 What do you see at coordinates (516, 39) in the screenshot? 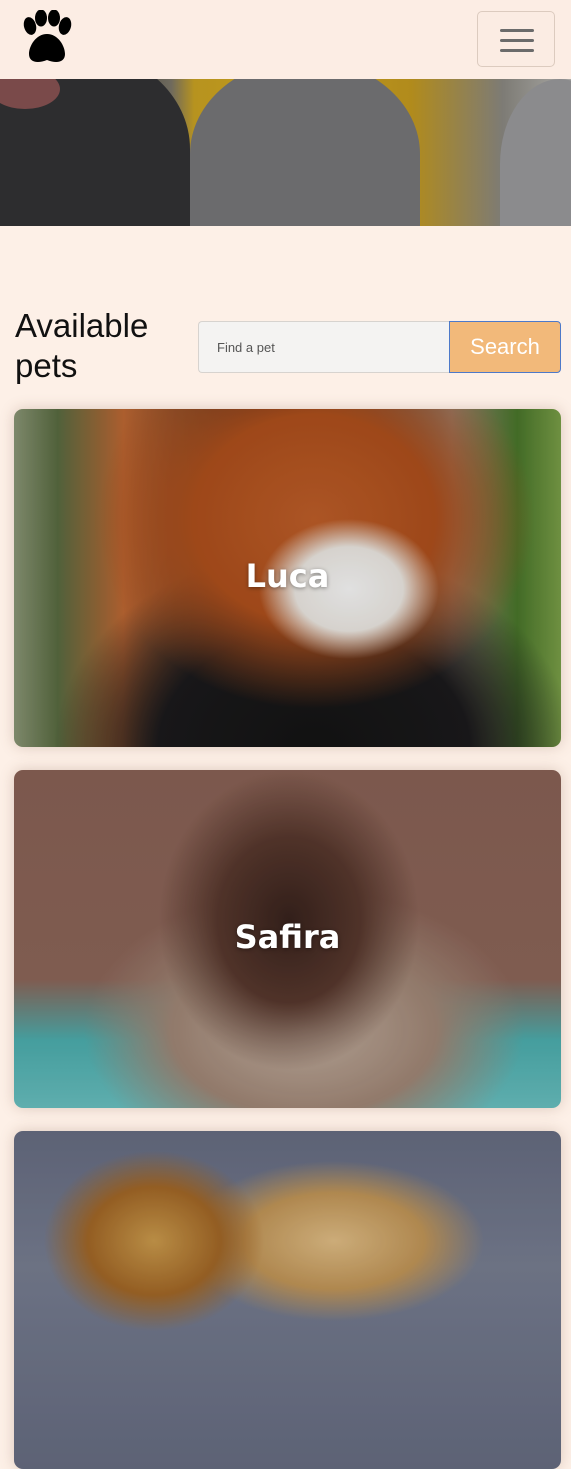
I see `menu-toggle-button` at bounding box center [516, 39].